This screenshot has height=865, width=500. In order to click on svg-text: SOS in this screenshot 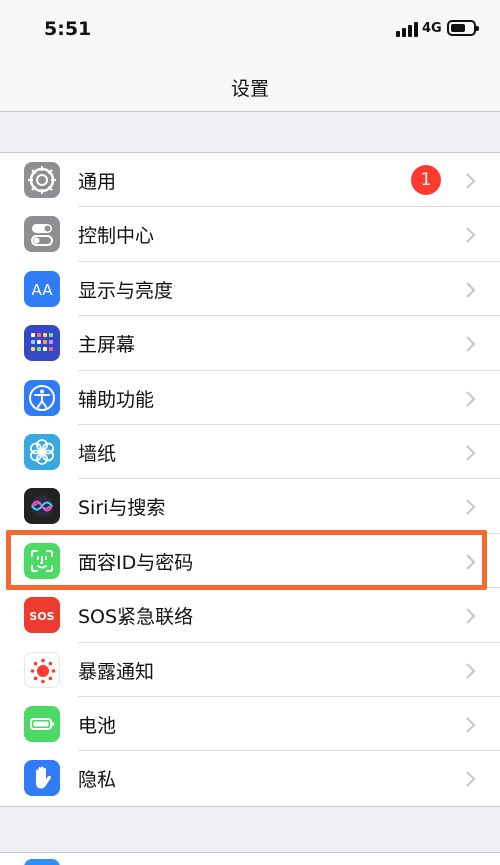, I will do `click(41, 616)`.